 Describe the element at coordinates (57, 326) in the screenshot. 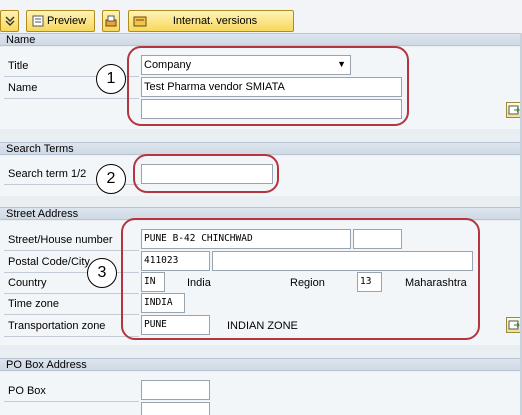

I see `transport-label: Transportation zone` at that location.